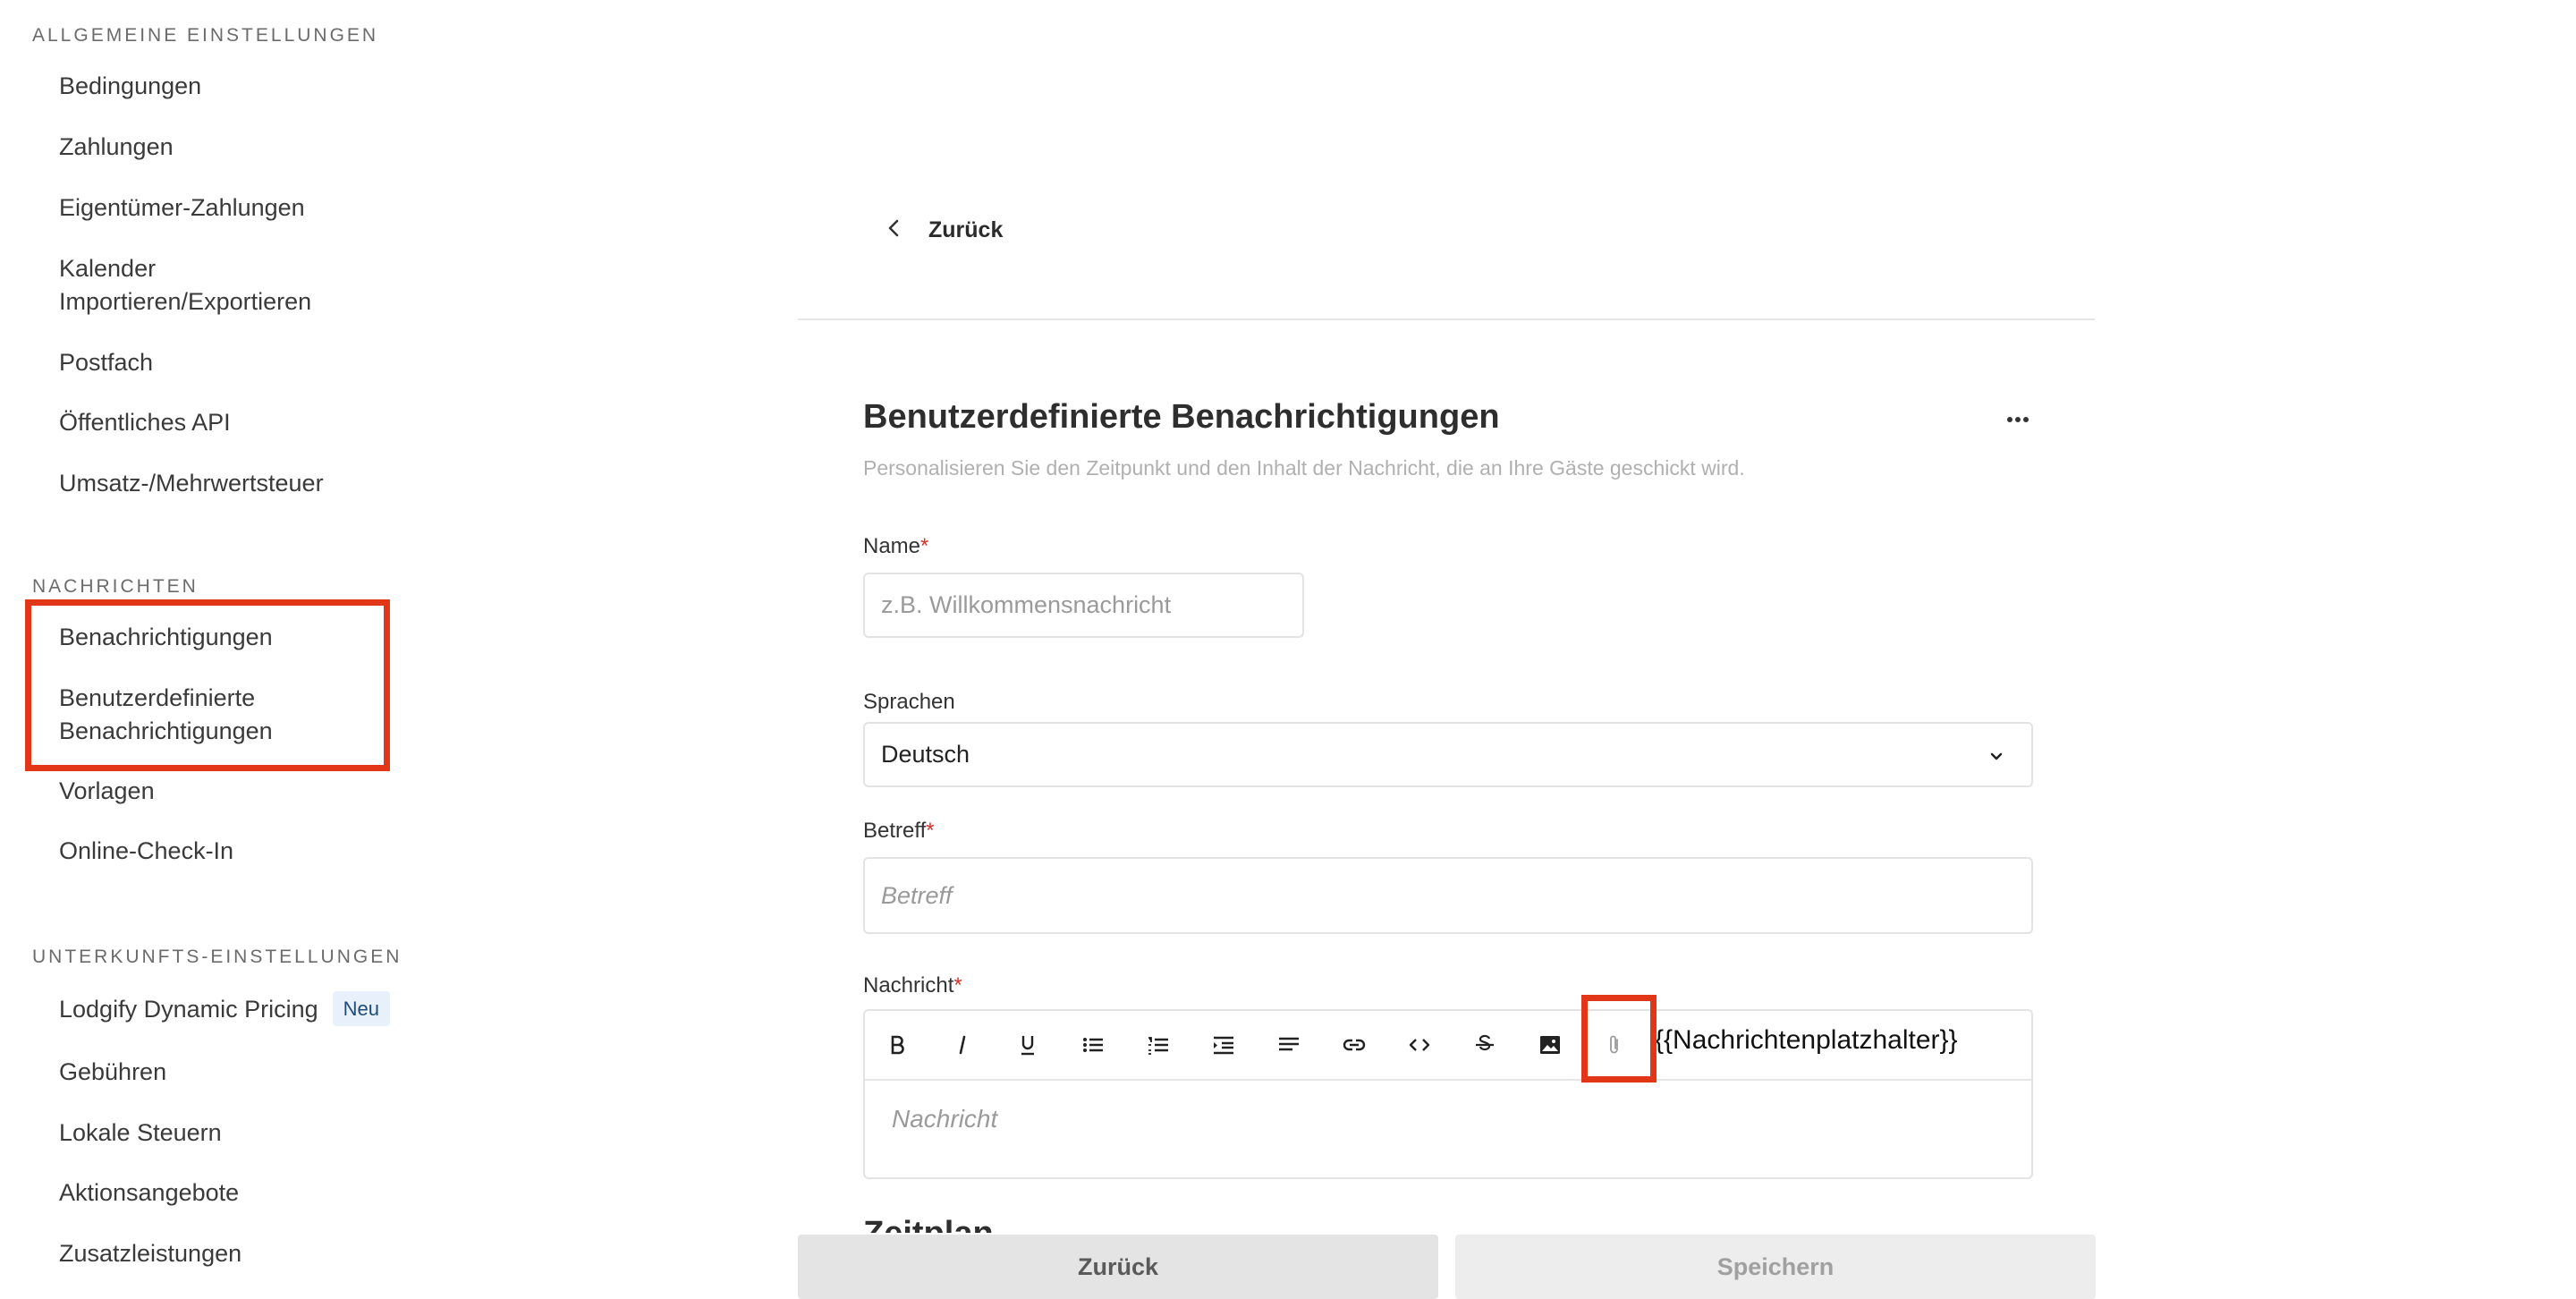 The height and width of the screenshot is (1299, 2576). I want to click on underline-icon, so click(1028, 1045).